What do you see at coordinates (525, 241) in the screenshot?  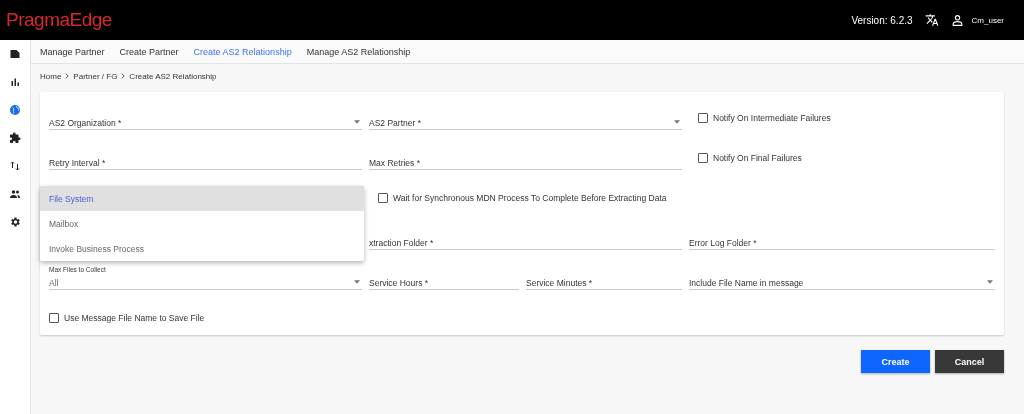 I see `input-field: xtraction Folder *` at bounding box center [525, 241].